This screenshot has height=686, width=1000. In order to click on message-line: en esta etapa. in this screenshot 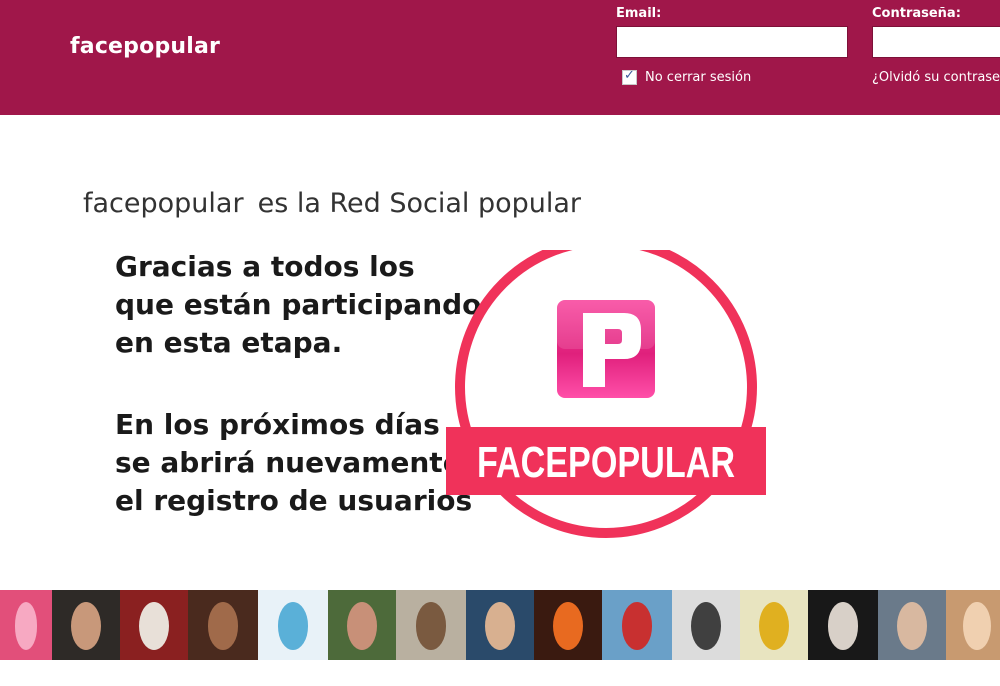, I will do `click(229, 342)`.